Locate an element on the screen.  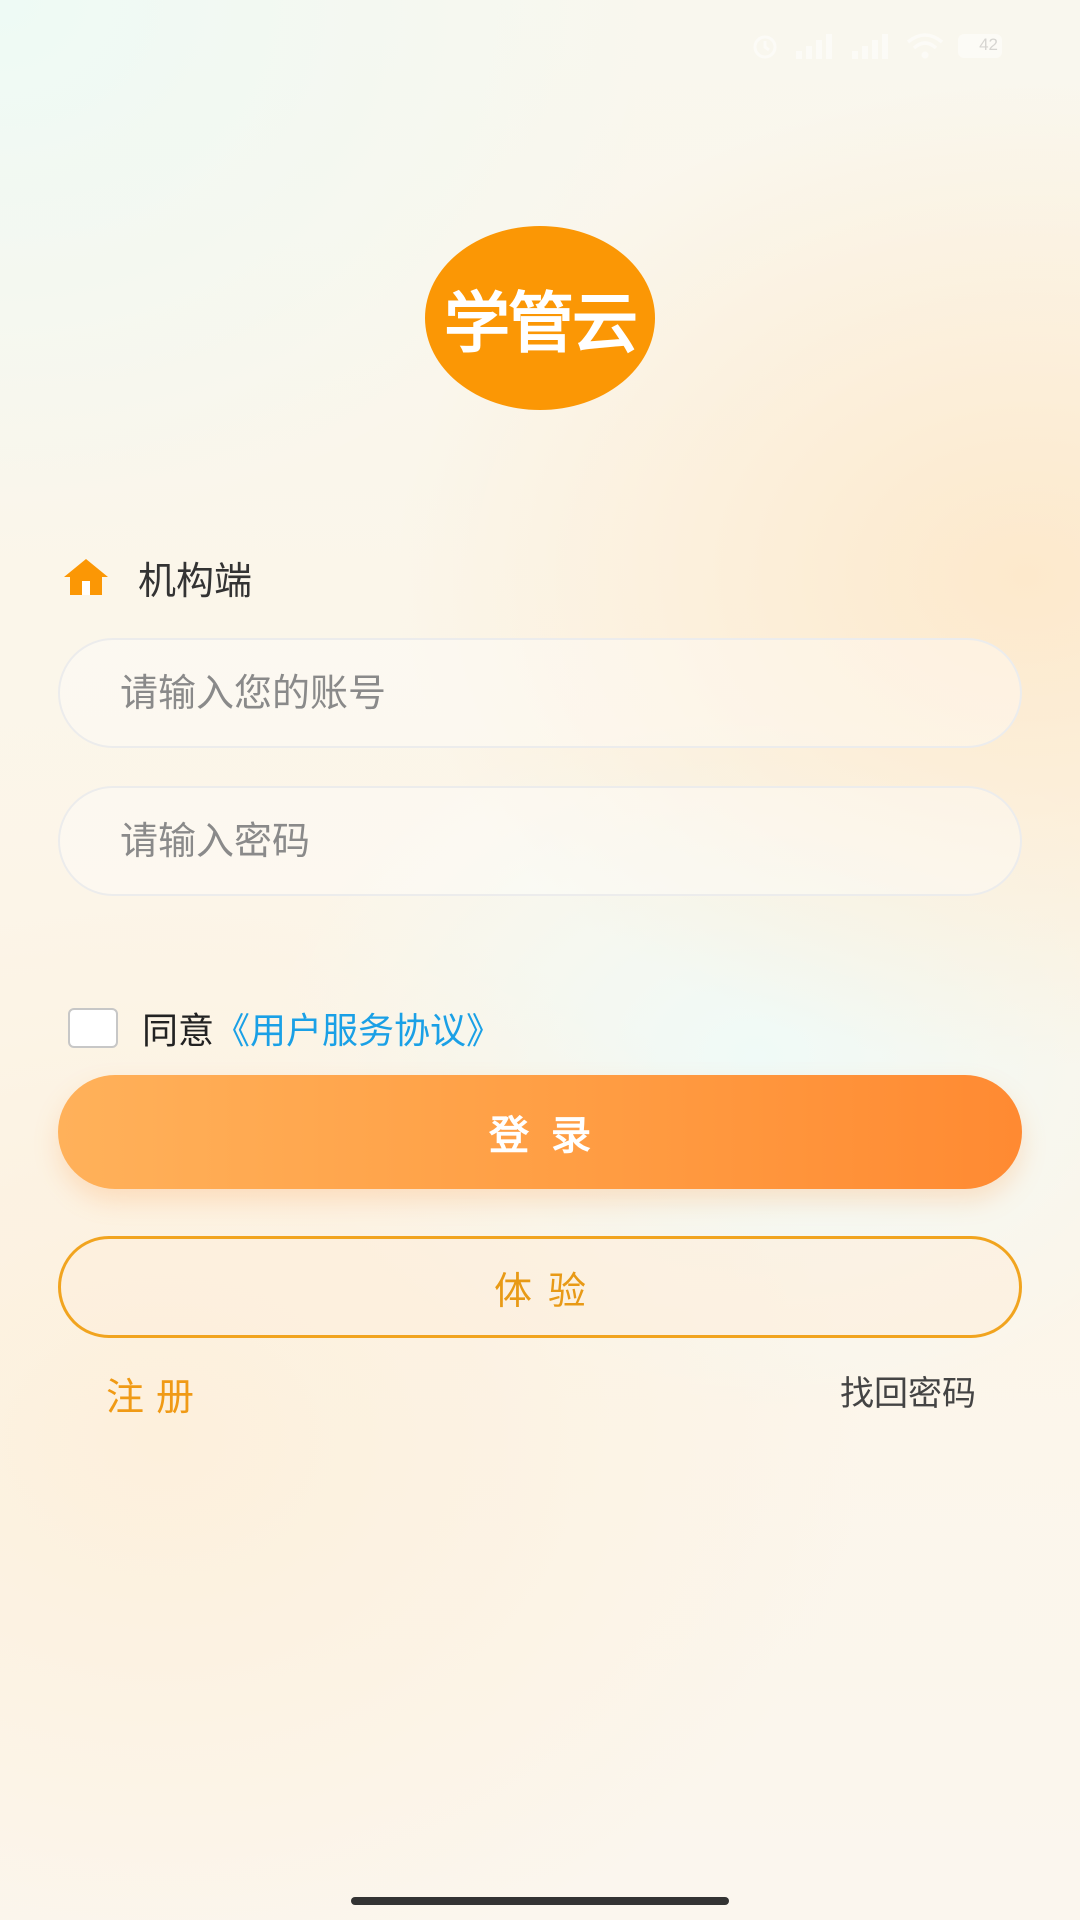
account-field-wrapper is located at coordinates (540, 693).